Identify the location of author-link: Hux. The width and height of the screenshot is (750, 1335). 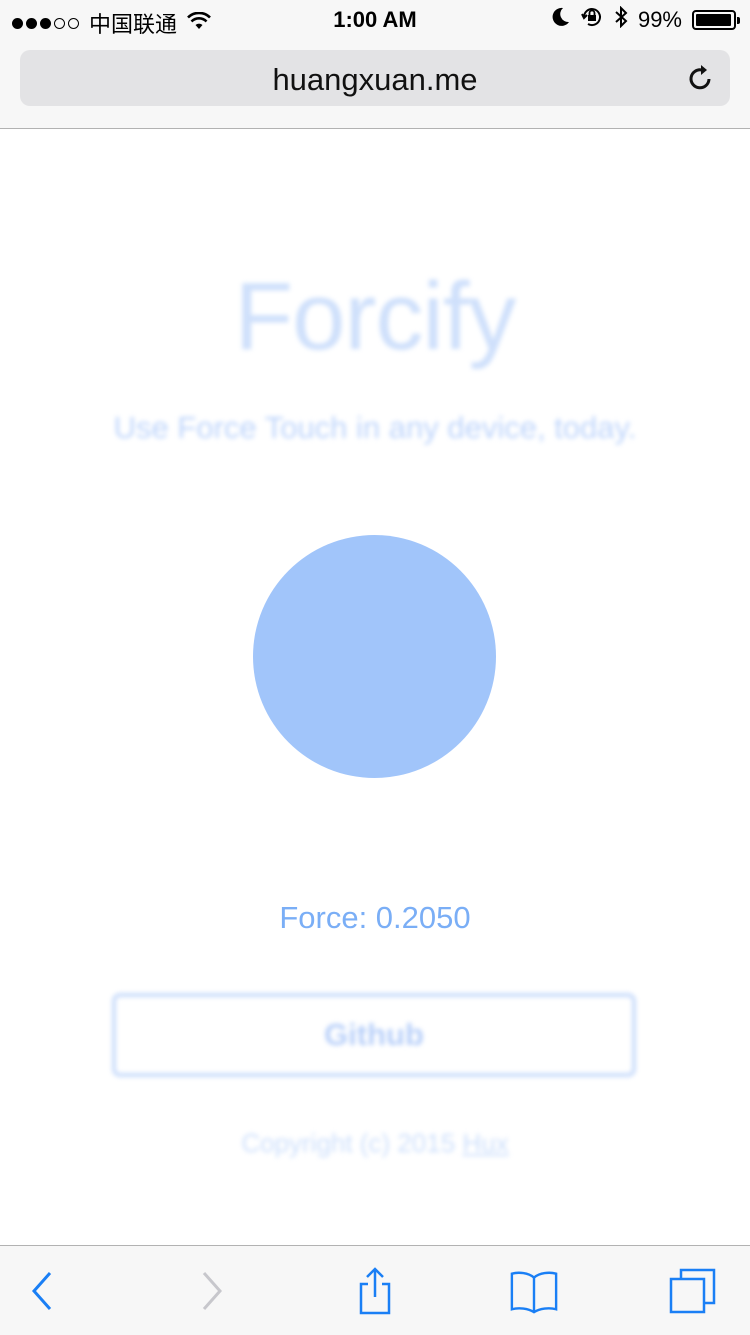
(485, 1143).